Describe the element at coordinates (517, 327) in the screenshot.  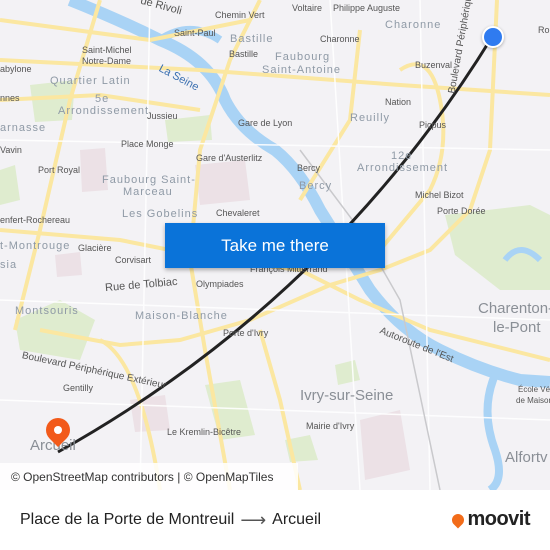
I see `city-label: le-Pont` at that location.